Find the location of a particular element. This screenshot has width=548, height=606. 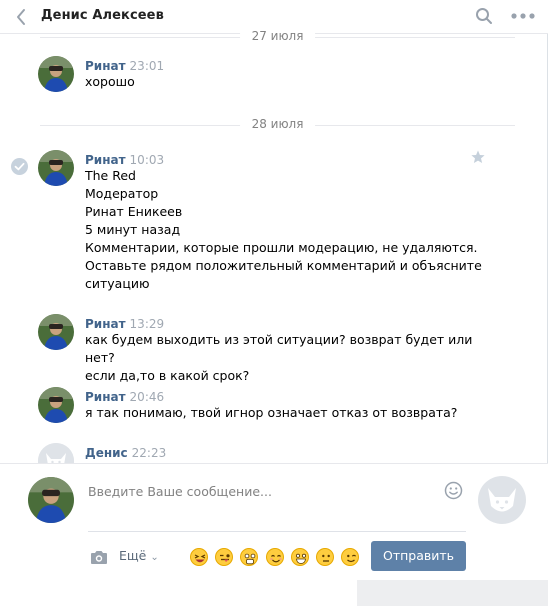

camera-icon is located at coordinates (99, 557).